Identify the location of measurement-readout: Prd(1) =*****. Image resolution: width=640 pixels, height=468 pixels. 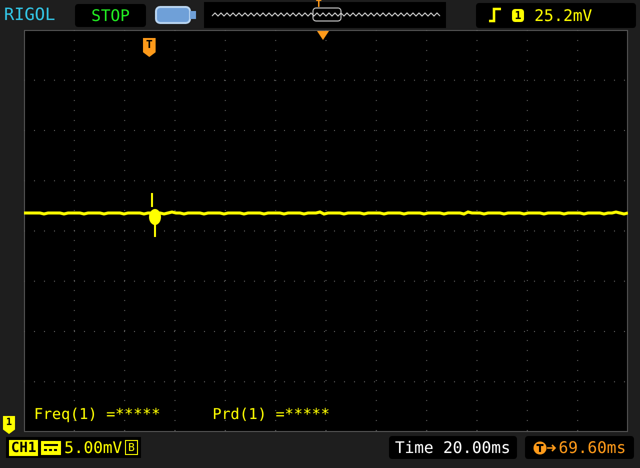
(271, 414).